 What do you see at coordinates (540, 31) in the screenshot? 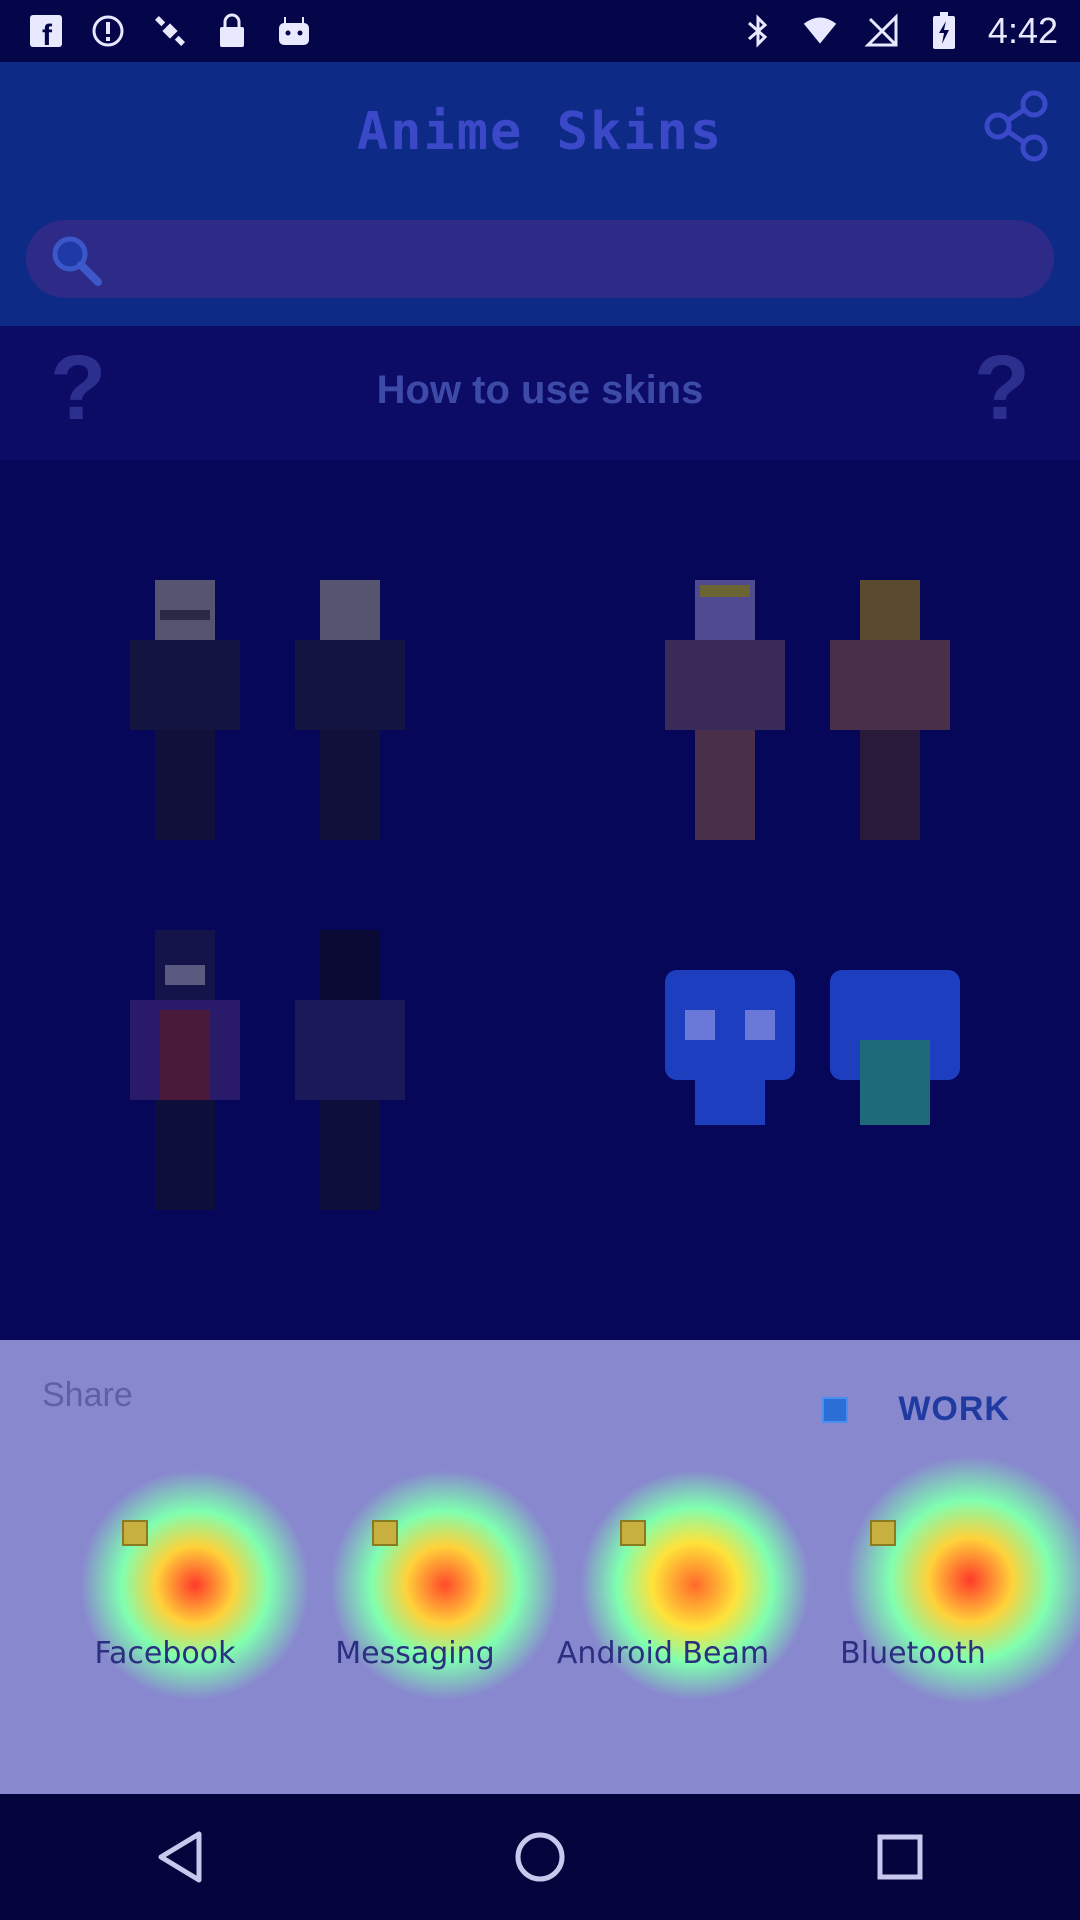
I see `status-bar: f 4:42` at bounding box center [540, 31].